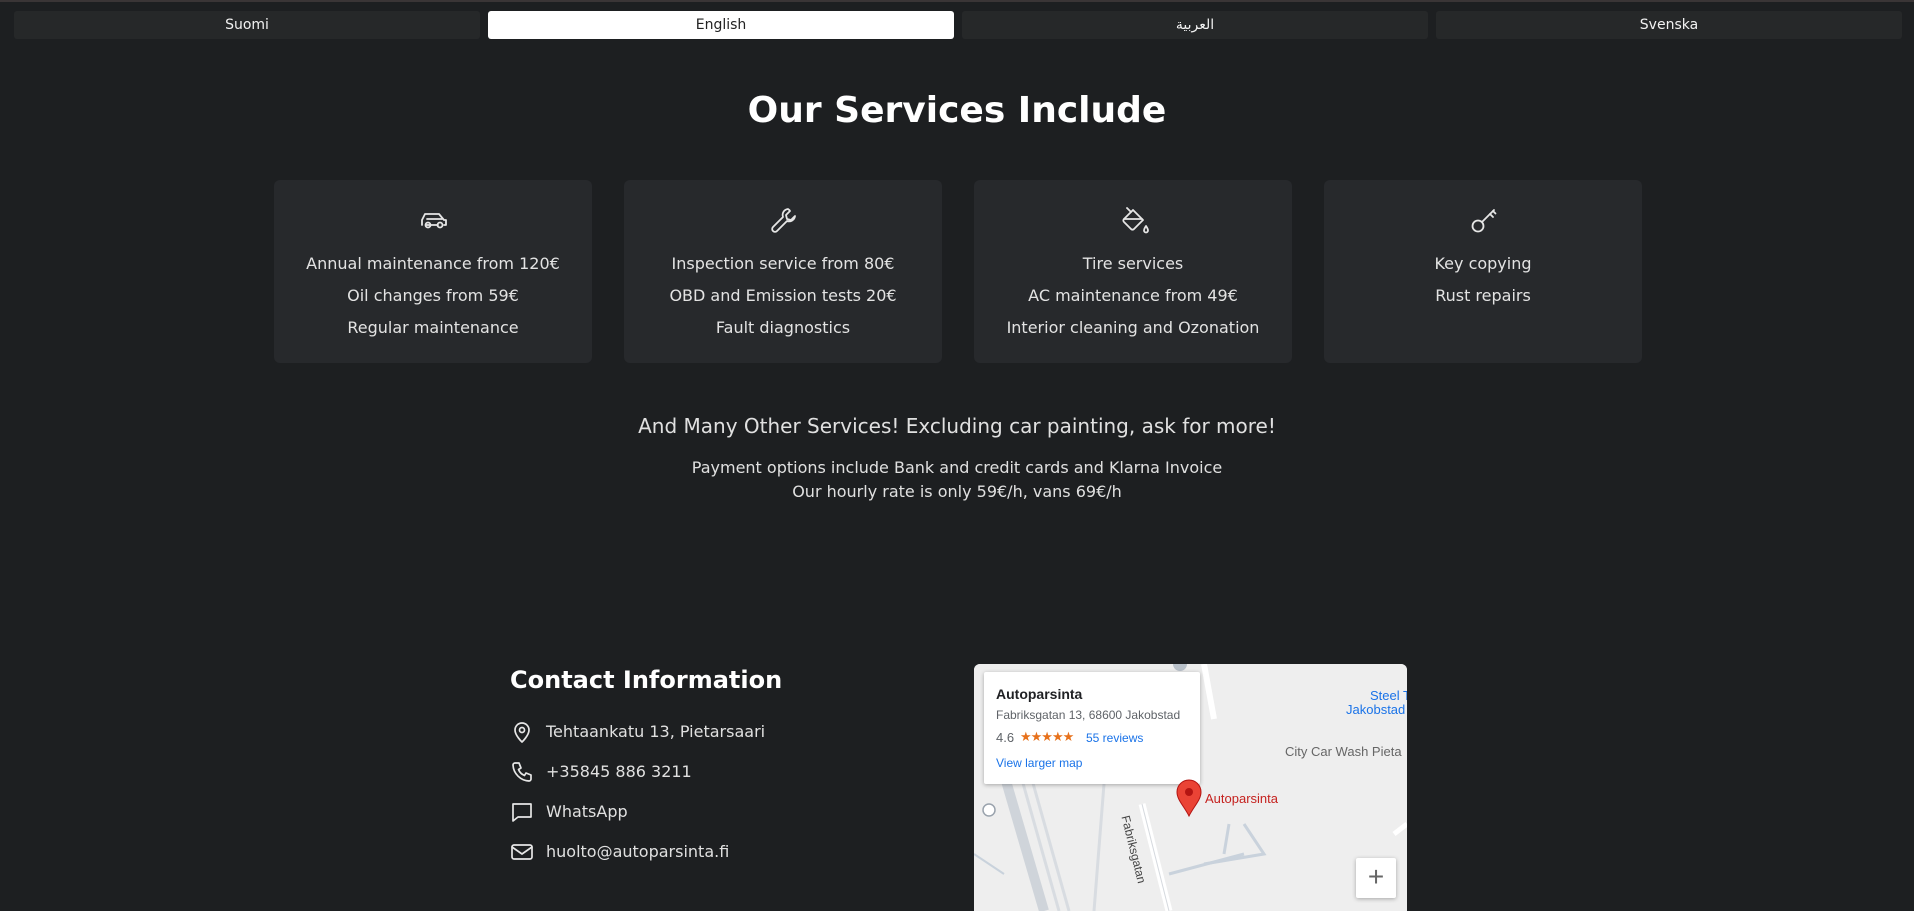 This screenshot has height=911, width=1914. Describe the element at coordinates (434, 220) in the screenshot. I see `car-icon` at that location.